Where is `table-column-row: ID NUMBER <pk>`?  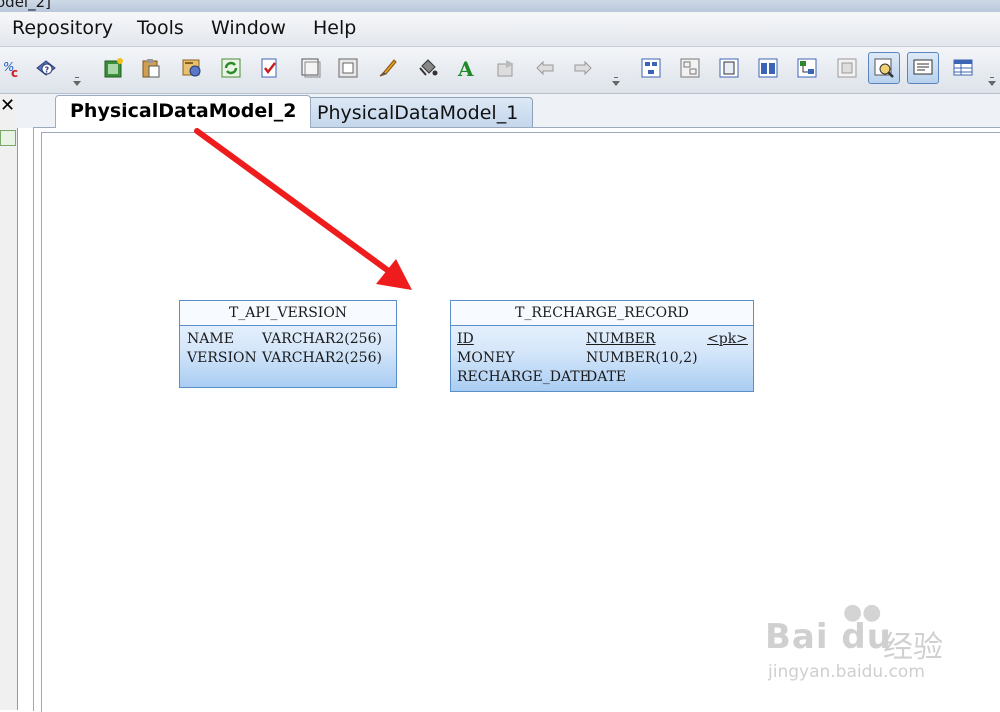
table-column-row: ID NUMBER <pk> is located at coordinates (602, 339).